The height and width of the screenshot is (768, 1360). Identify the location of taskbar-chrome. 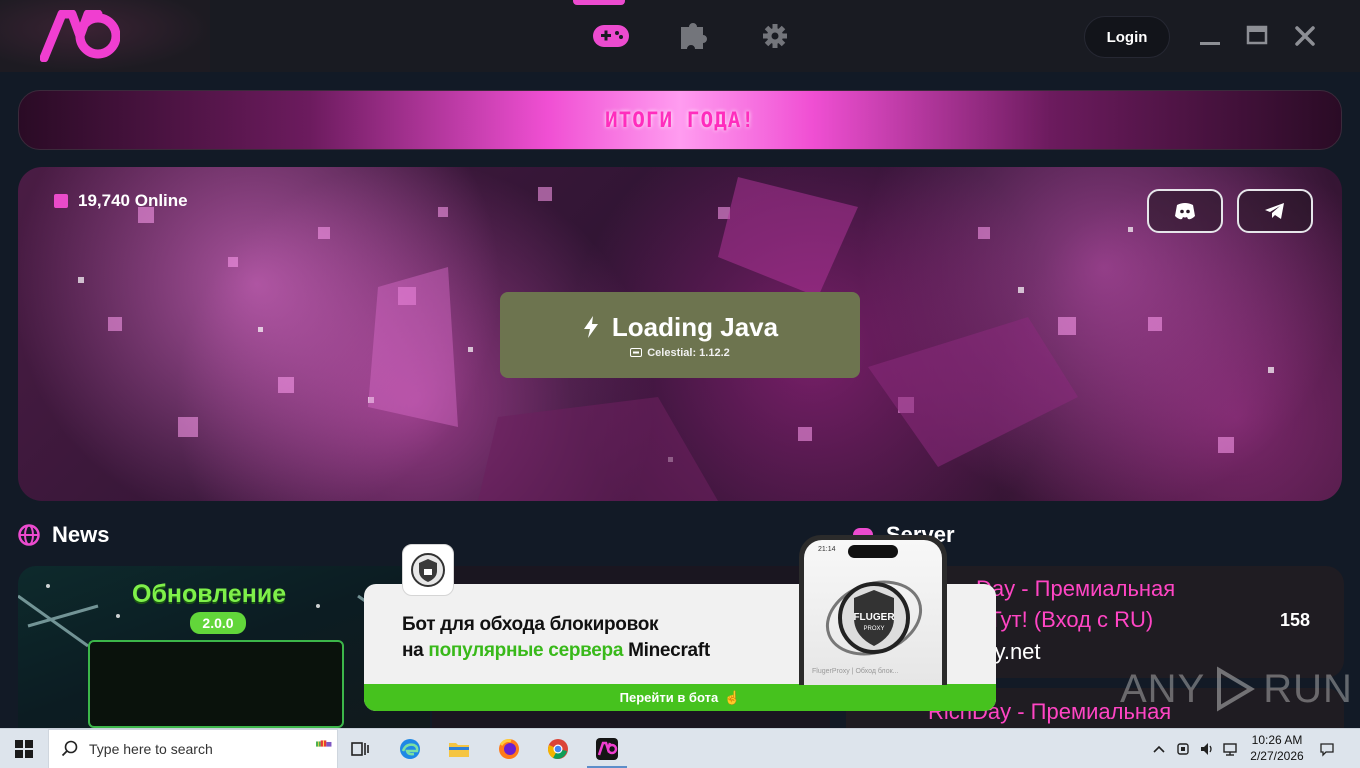
(558, 748).